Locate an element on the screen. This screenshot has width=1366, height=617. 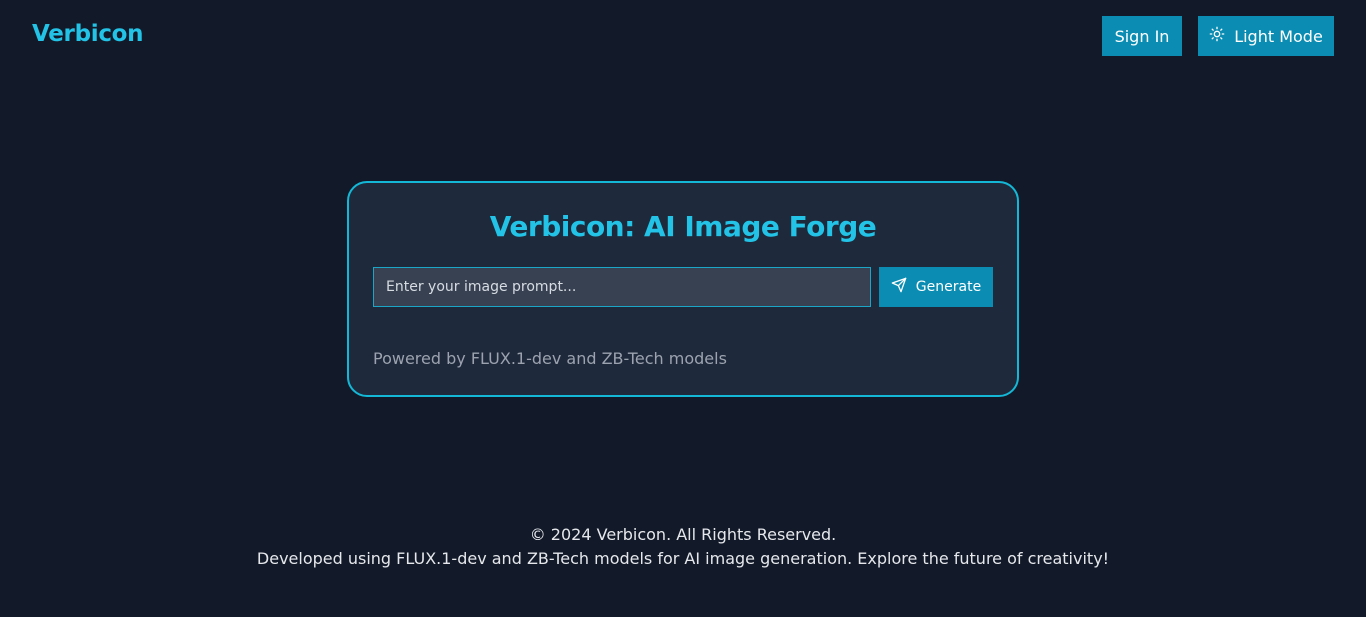
generate-button: Generate is located at coordinates (936, 287).